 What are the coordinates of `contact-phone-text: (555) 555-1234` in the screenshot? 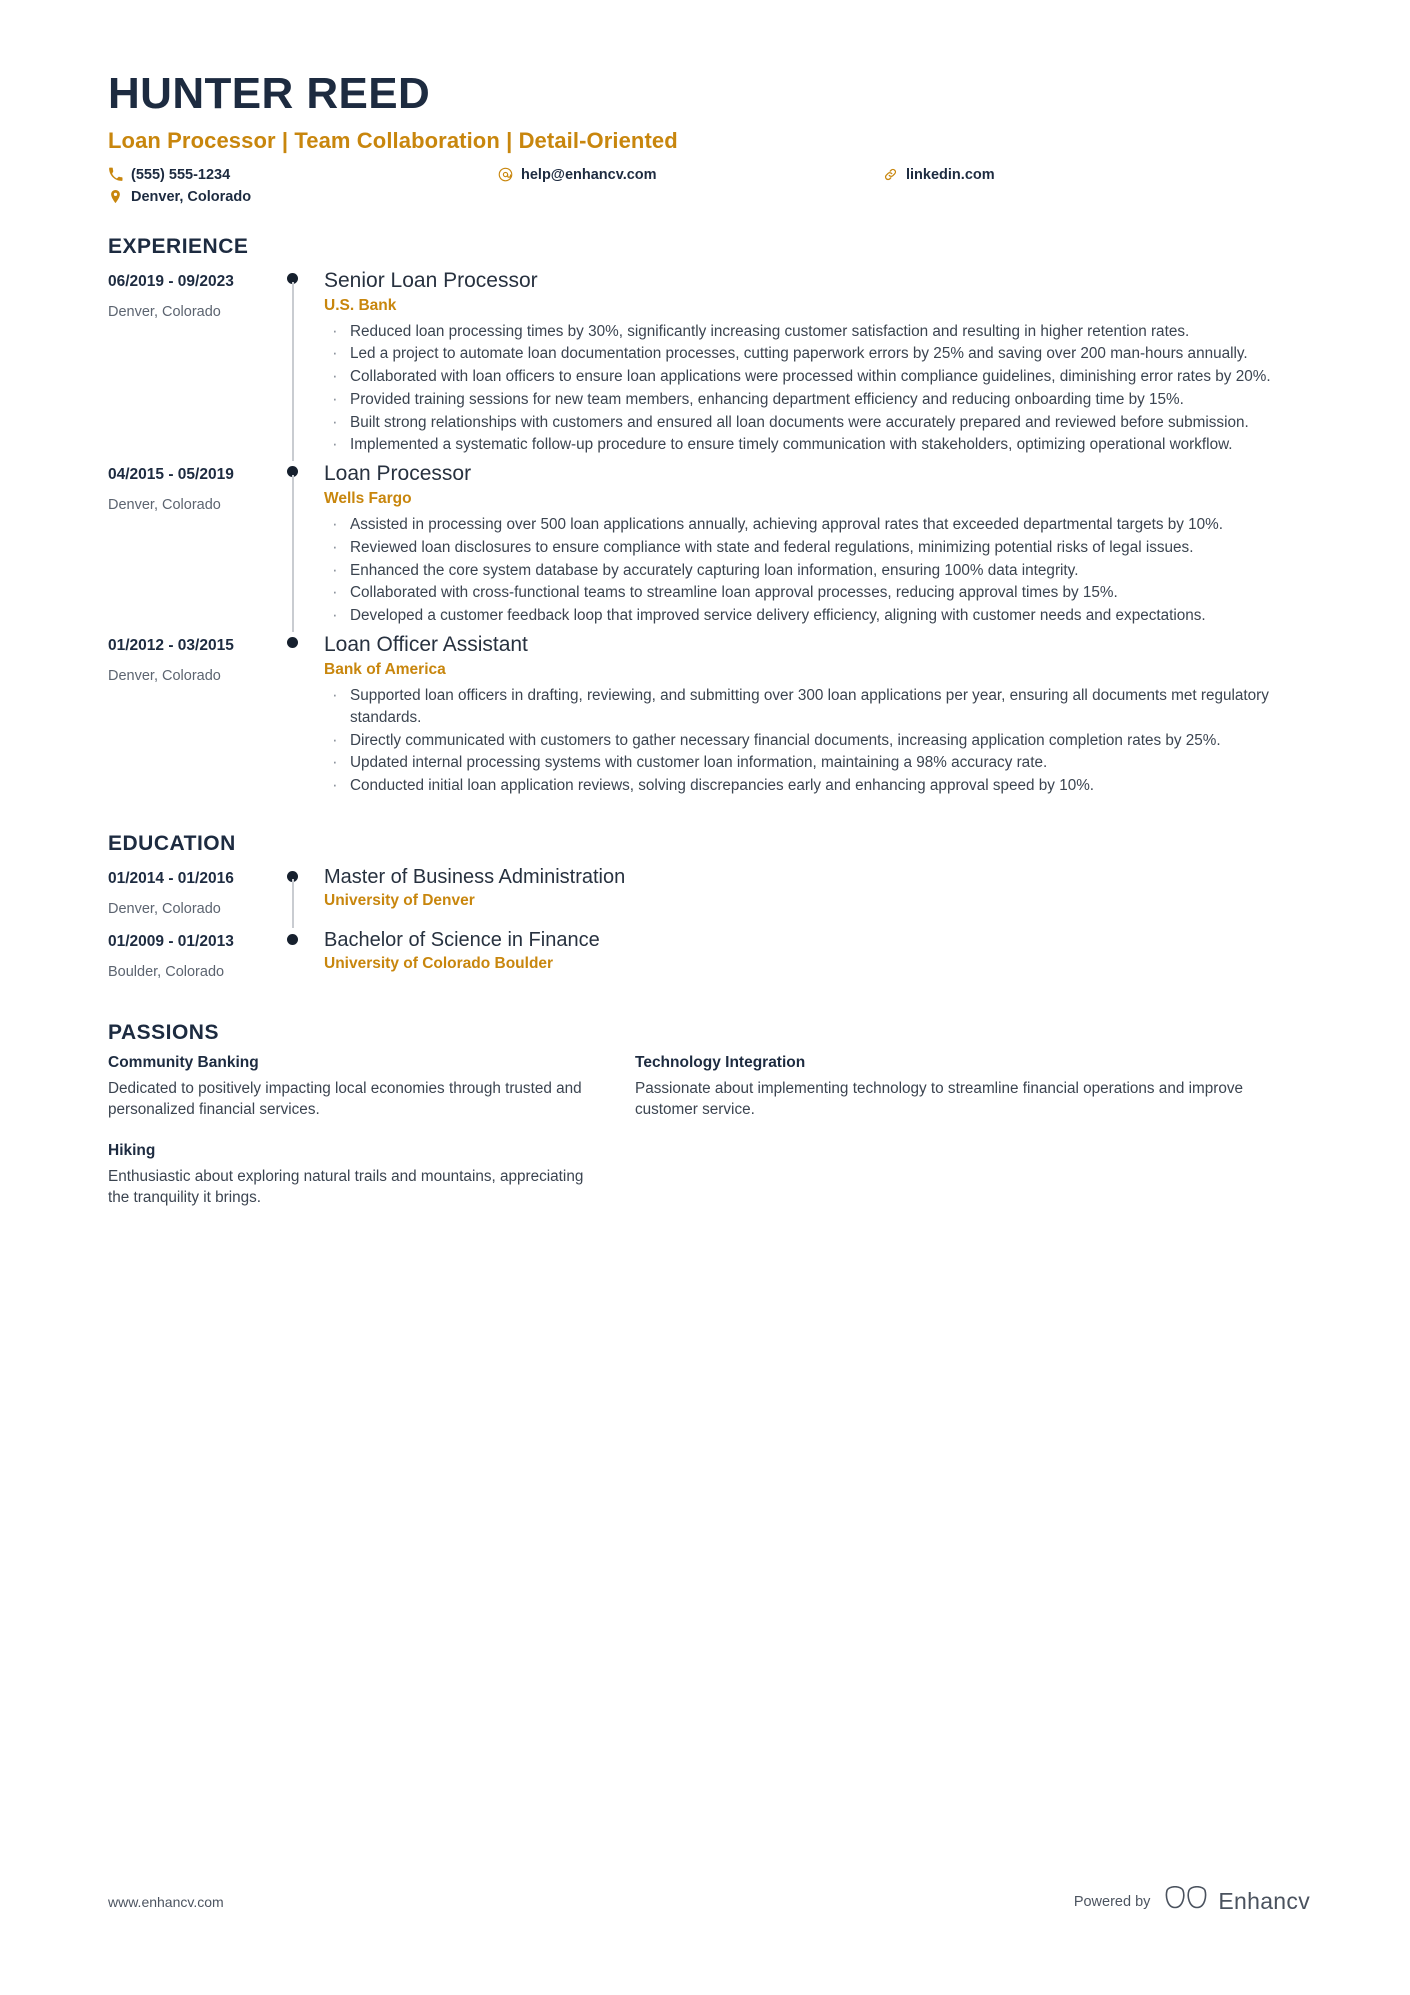 It's located at (181, 174).